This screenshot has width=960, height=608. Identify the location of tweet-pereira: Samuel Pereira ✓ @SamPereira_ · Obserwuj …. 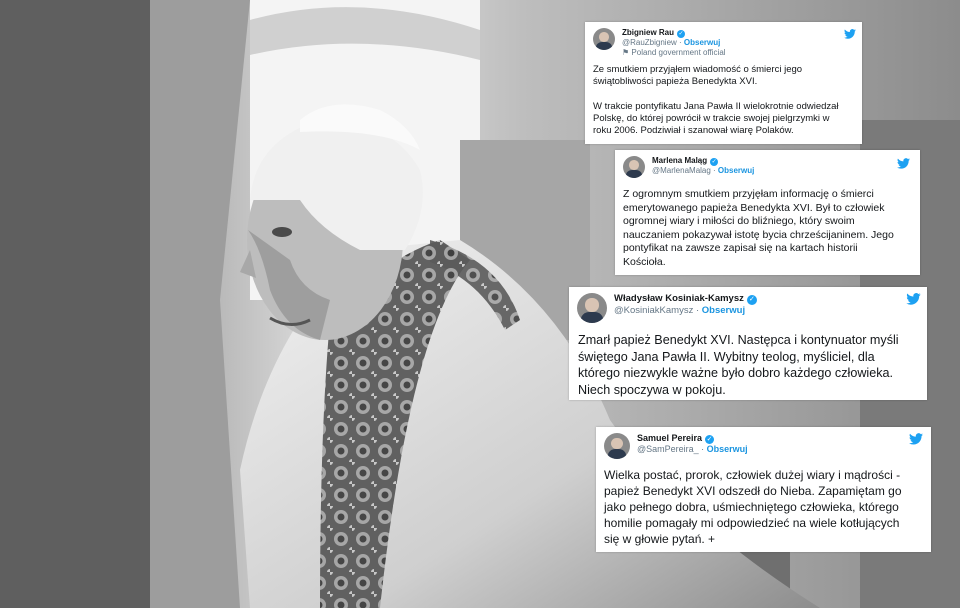
(763, 489).